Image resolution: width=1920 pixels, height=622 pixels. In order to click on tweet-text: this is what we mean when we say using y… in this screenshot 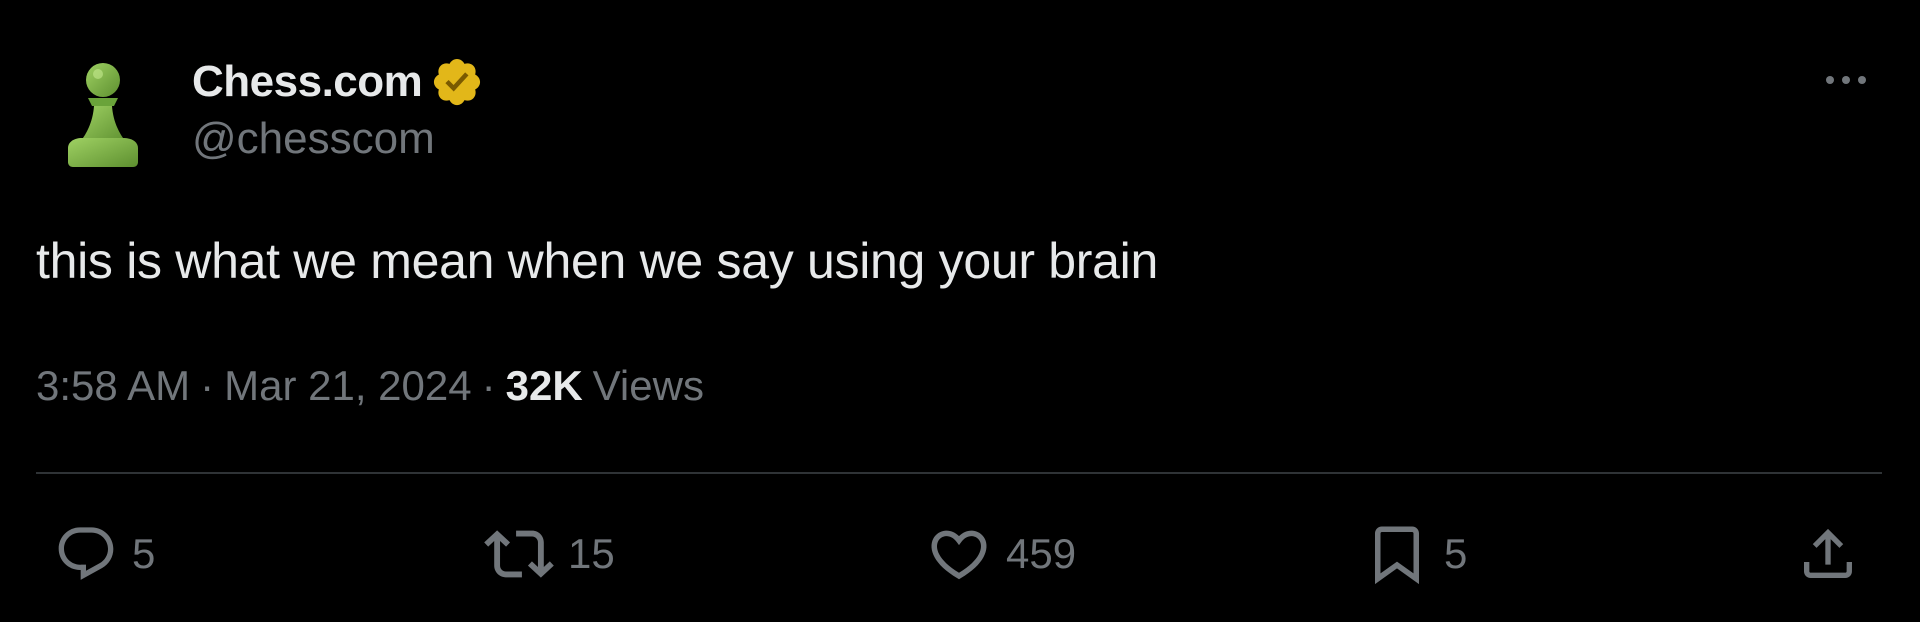, I will do `click(597, 261)`.